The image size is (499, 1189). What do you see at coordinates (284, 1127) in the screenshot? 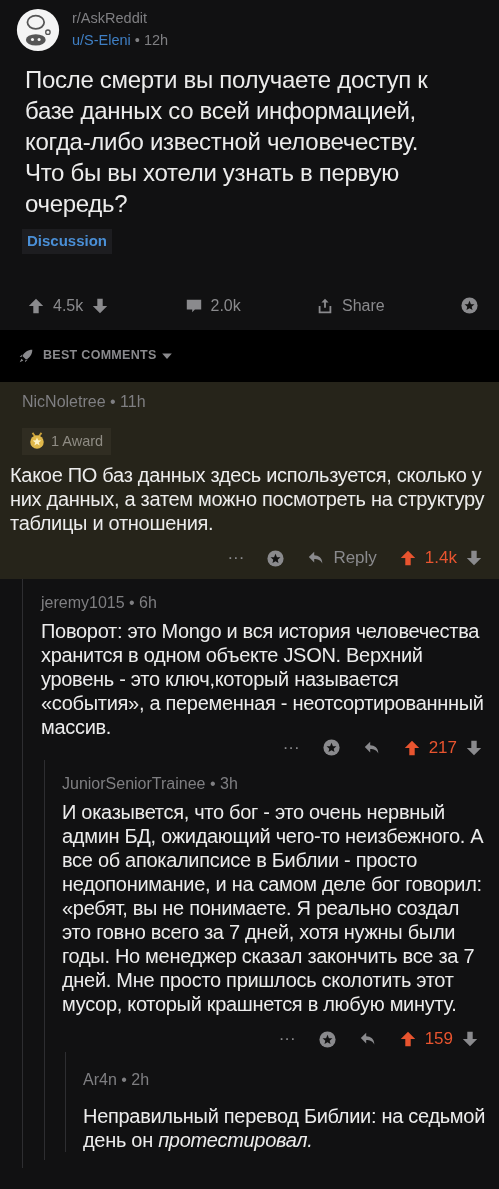
I see `comment-text: Неправильный перевод Библии: на седьмой день он протестировал.` at bounding box center [284, 1127].